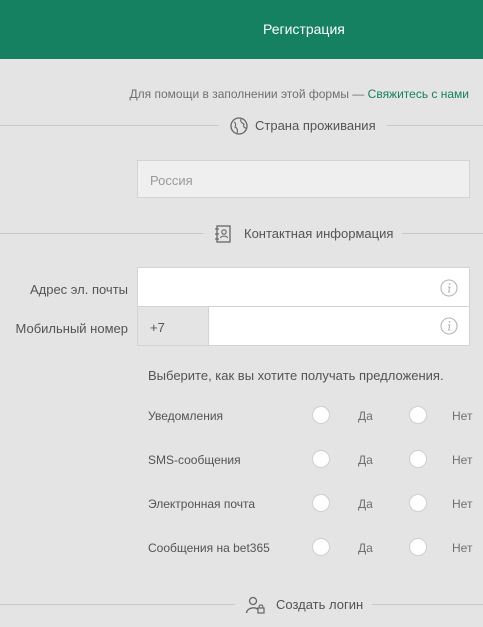  I want to click on page-title: Регистрация, so click(304, 29).